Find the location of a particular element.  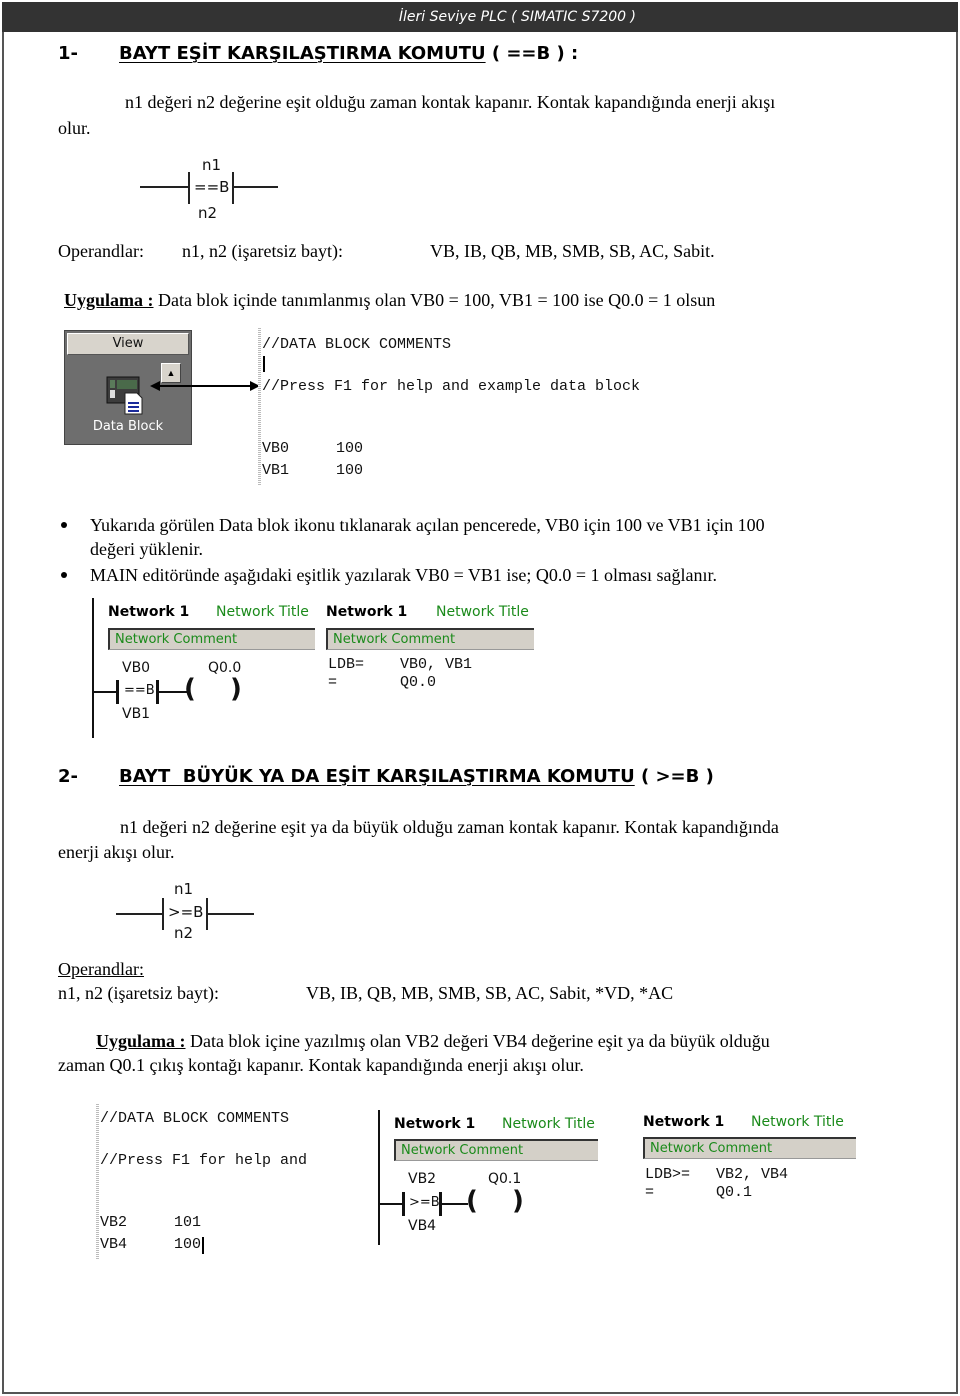

page-header: İleri Seviye PLC ( SIMATIC S7200 ) is located at coordinates (480, 17).